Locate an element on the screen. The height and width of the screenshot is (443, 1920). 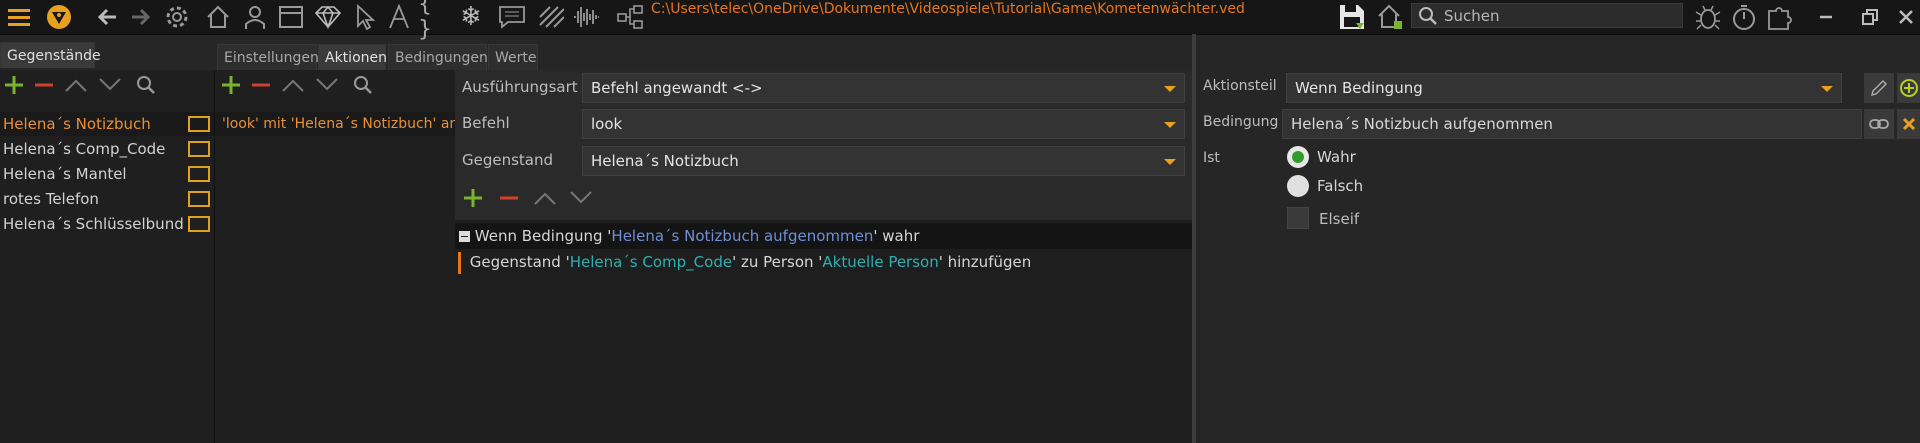
add-part-button is located at coordinates (1908, 88).